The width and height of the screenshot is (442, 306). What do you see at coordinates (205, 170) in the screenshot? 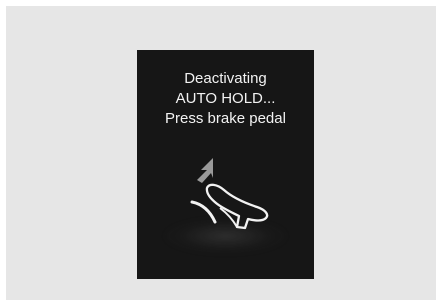
I see `press-arrow-icon` at bounding box center [205, 170].